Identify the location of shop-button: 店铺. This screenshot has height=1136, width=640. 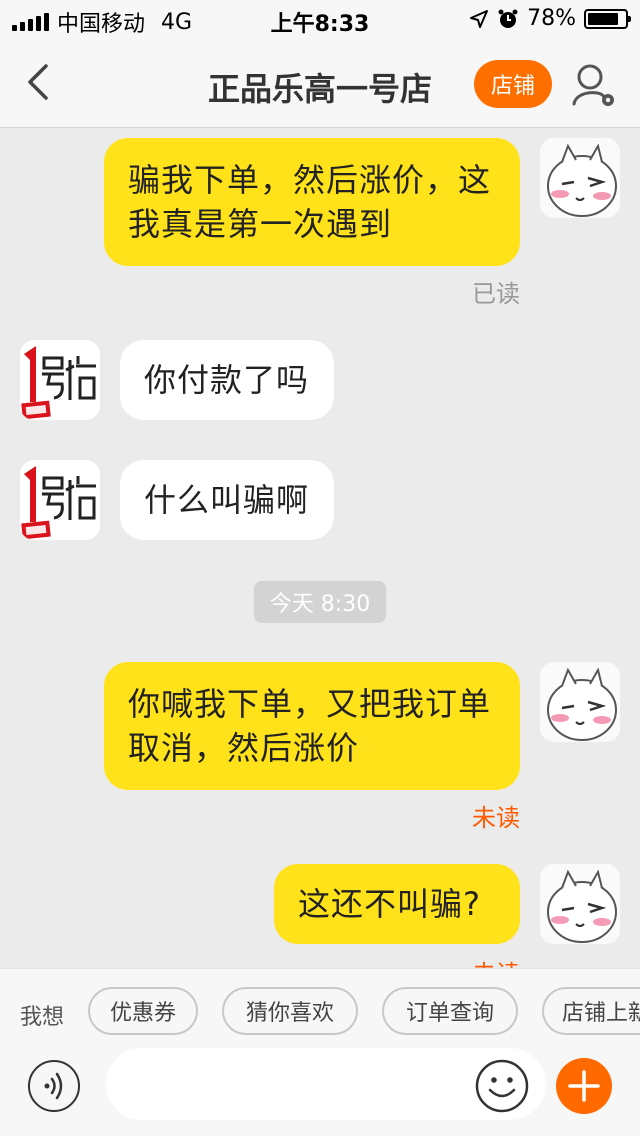
(513, 84).